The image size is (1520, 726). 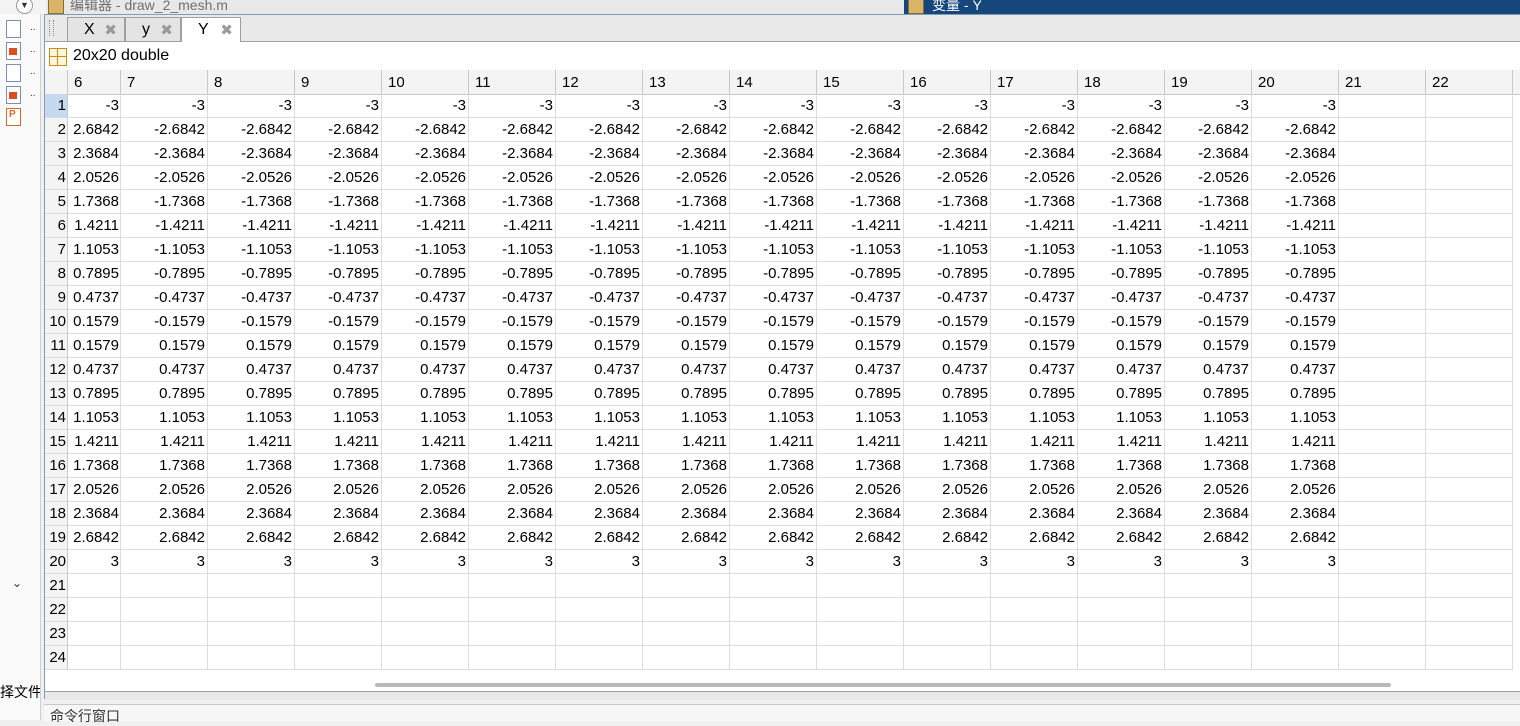 What do you see at coordinates (56, 466) in the screenshot?
I see `row-header: 16` at bounding box center [56, 466].